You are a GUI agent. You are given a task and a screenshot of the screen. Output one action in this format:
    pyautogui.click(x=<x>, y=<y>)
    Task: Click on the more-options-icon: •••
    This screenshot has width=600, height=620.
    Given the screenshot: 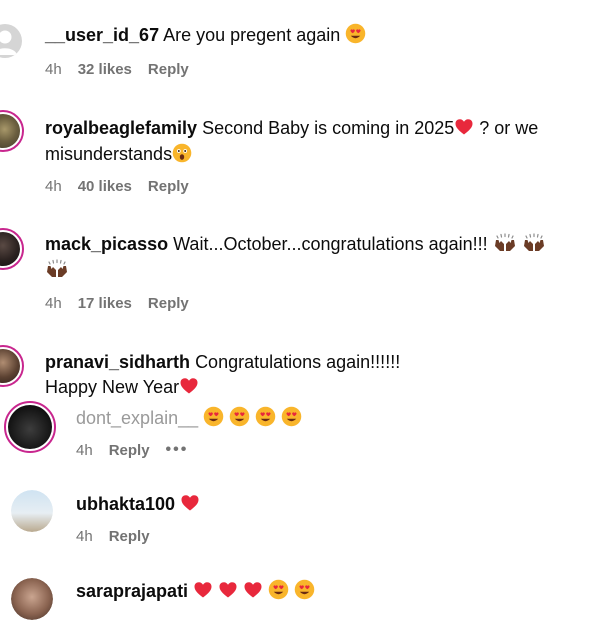 What is the action you would take?
    pyautogui.click(x=177, y=450)
    